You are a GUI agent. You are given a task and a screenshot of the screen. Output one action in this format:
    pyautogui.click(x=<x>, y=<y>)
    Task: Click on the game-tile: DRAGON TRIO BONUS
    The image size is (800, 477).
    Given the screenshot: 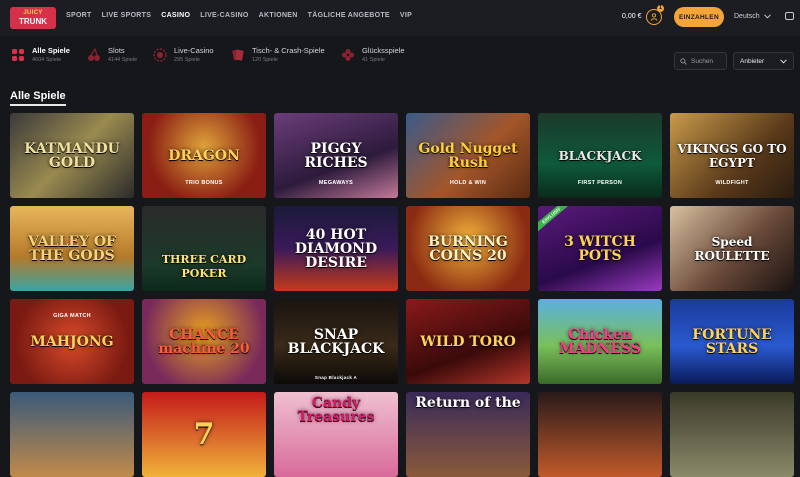 What is the action you would take?
    pyautogui.click(x=204, y=155)
    